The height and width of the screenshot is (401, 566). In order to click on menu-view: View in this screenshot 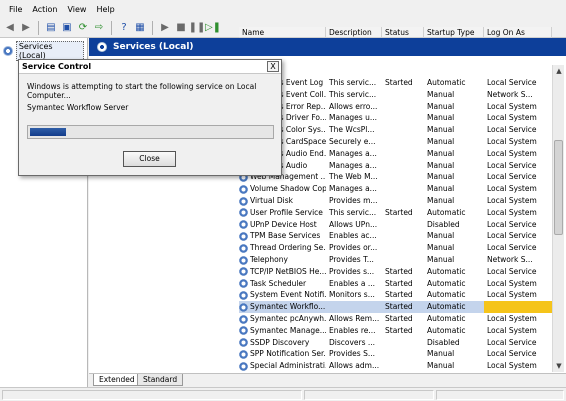, I will do `click(76, 9)`.